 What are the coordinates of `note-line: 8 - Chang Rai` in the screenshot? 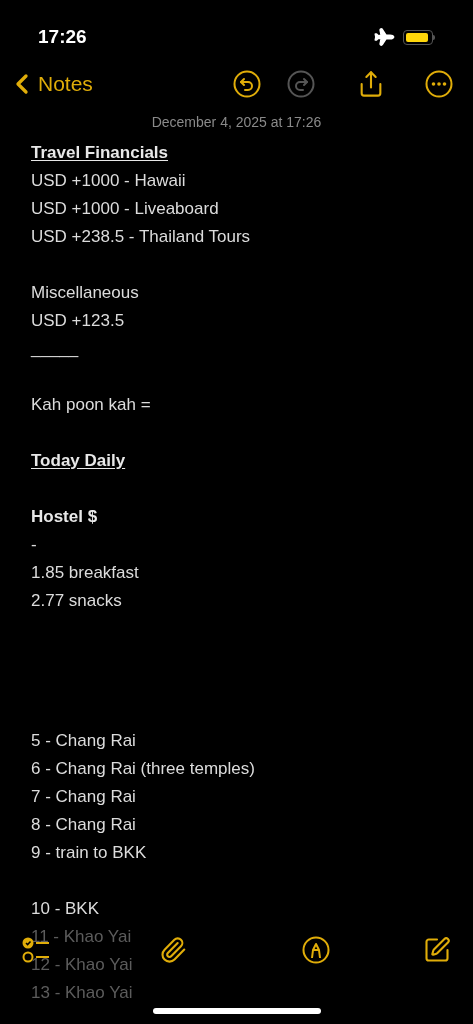 It's located at (83, 825).